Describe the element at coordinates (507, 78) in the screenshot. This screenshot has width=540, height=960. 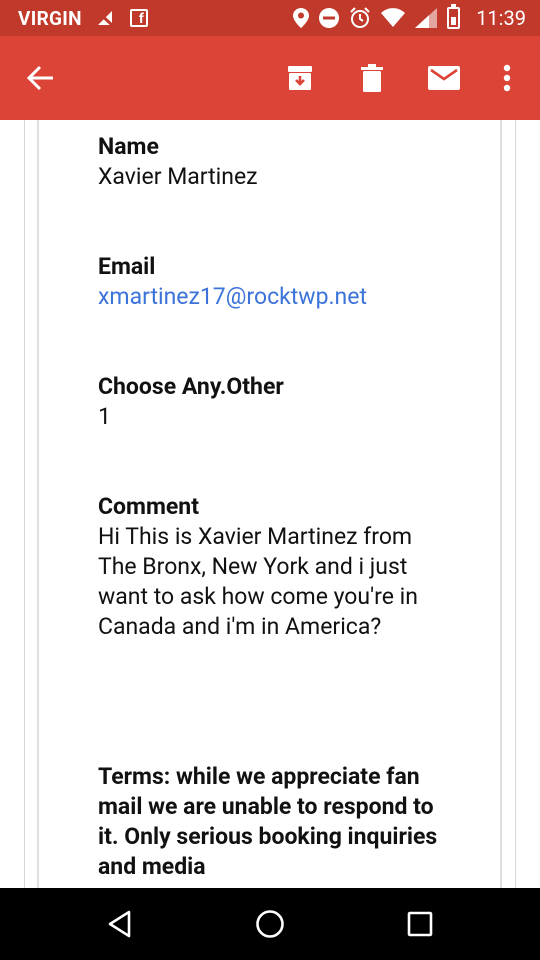
I see `more-vert-icon` at that location.